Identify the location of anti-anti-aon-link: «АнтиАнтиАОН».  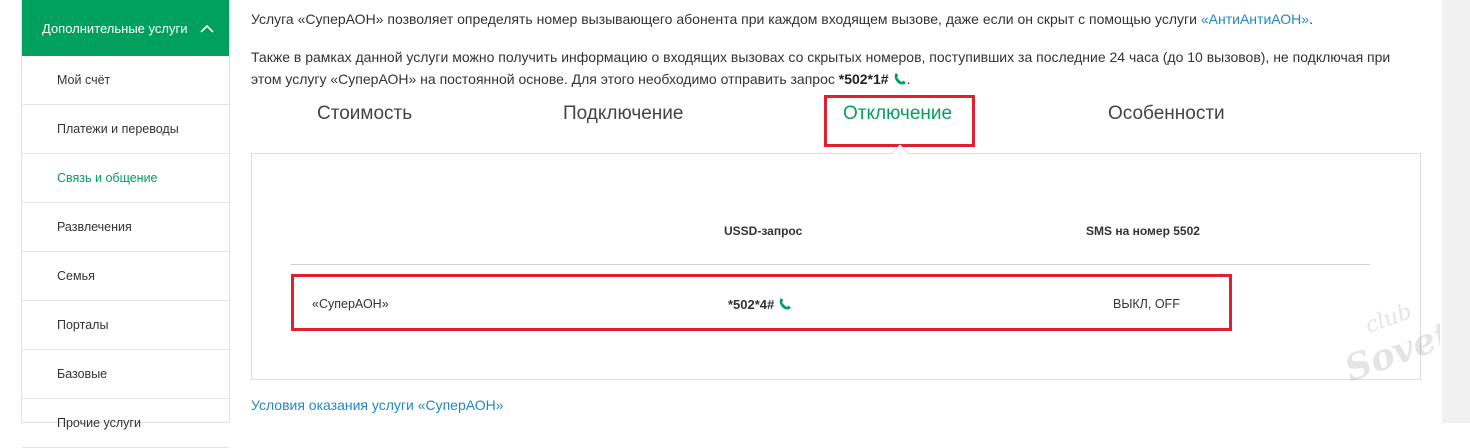
(1255, 19).